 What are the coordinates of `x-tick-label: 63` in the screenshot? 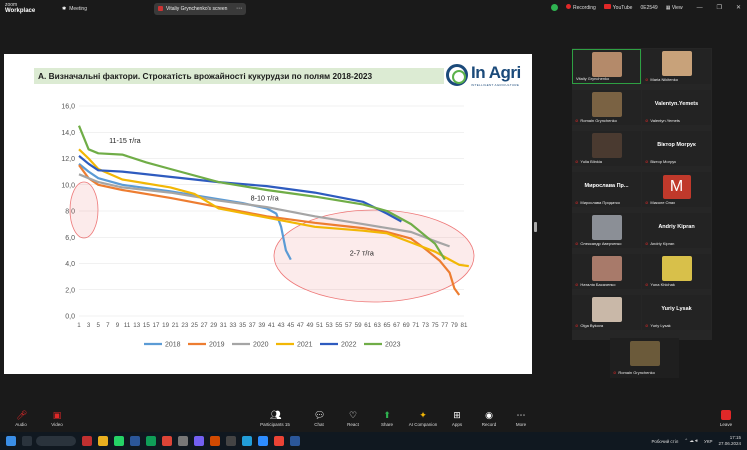 It's located at (377, 325).